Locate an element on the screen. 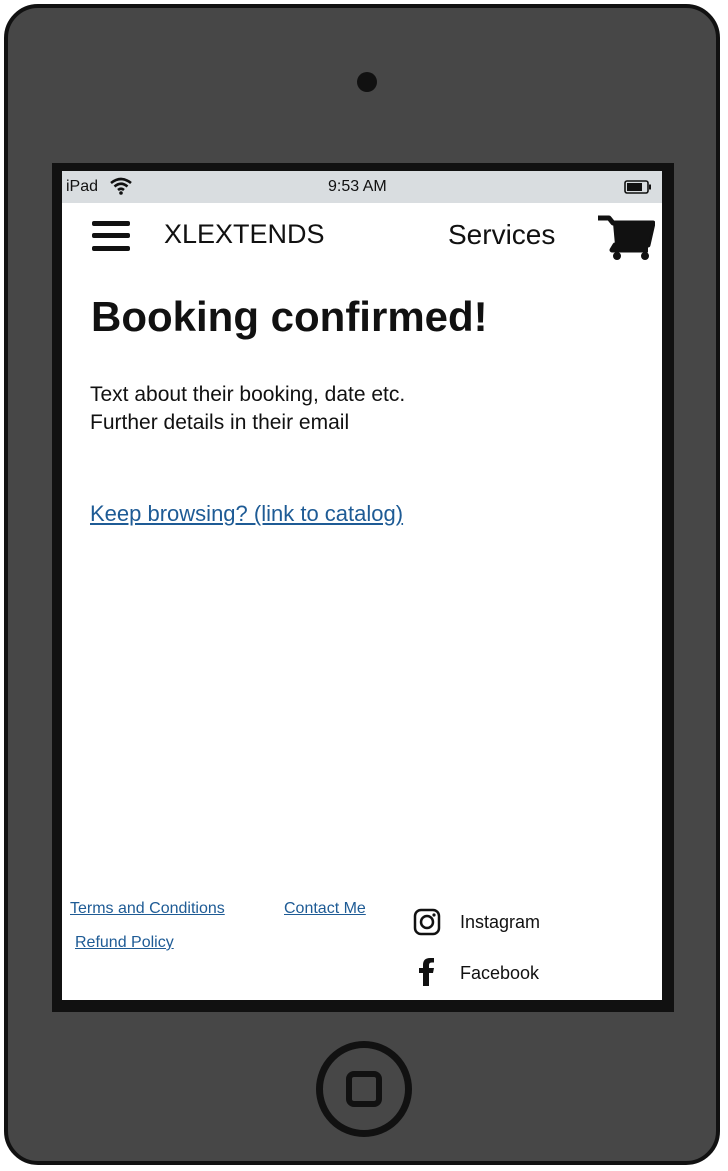 This screenshot has width=728, height=1171. home-square-icon is located at coordinates (364, 1089).